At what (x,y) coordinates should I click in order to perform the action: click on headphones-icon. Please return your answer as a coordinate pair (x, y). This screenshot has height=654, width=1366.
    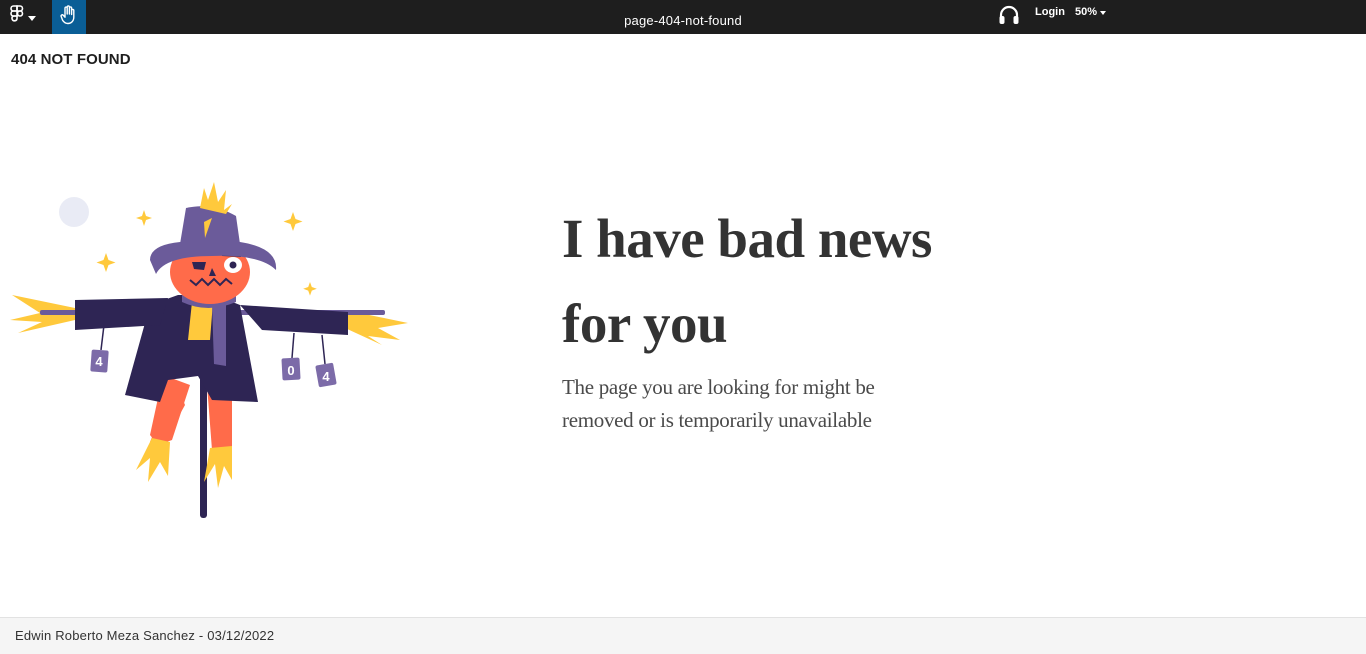
    Looking at the image, I should click on (1009, 17).